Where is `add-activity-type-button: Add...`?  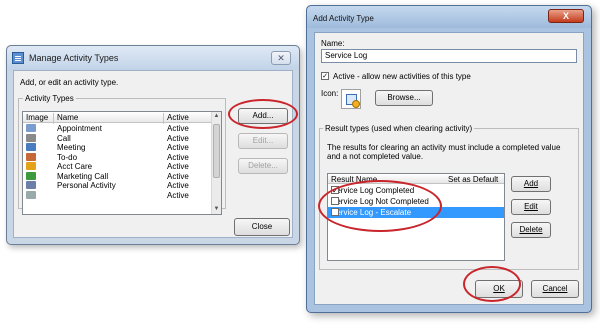 add-activity-type-button: Add... is located at coordinates (263, 116).